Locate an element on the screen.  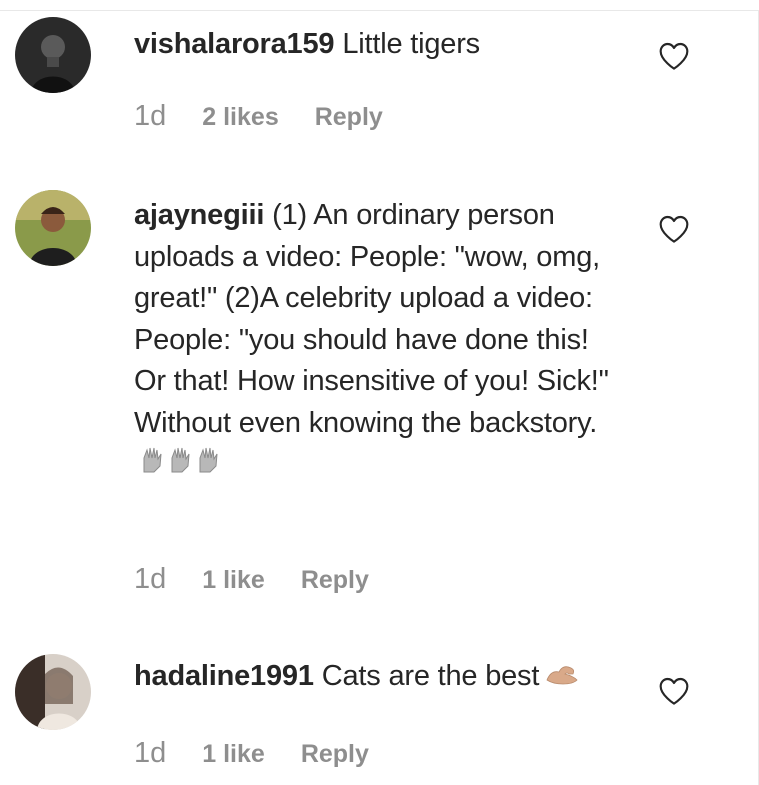
flexed-biceps-icon is located at coordinates (563, 678).